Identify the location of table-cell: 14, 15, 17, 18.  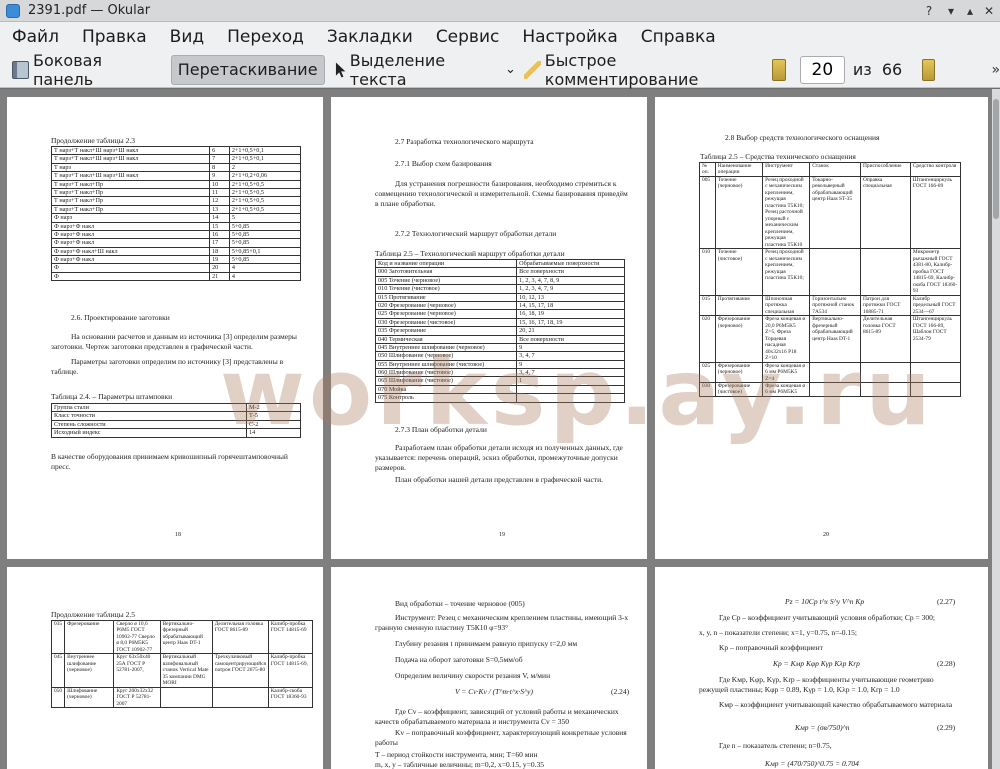
(570, 305).